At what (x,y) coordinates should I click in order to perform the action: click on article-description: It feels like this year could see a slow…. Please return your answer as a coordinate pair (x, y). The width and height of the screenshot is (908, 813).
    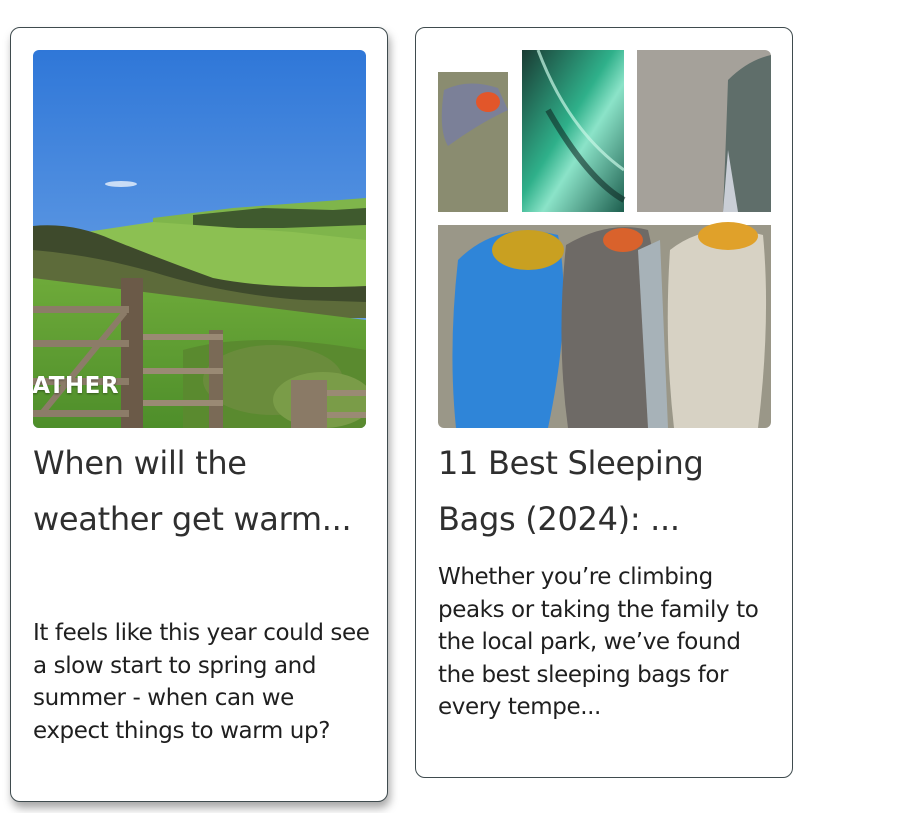
    Looking at the image, I should click on (201, 682).